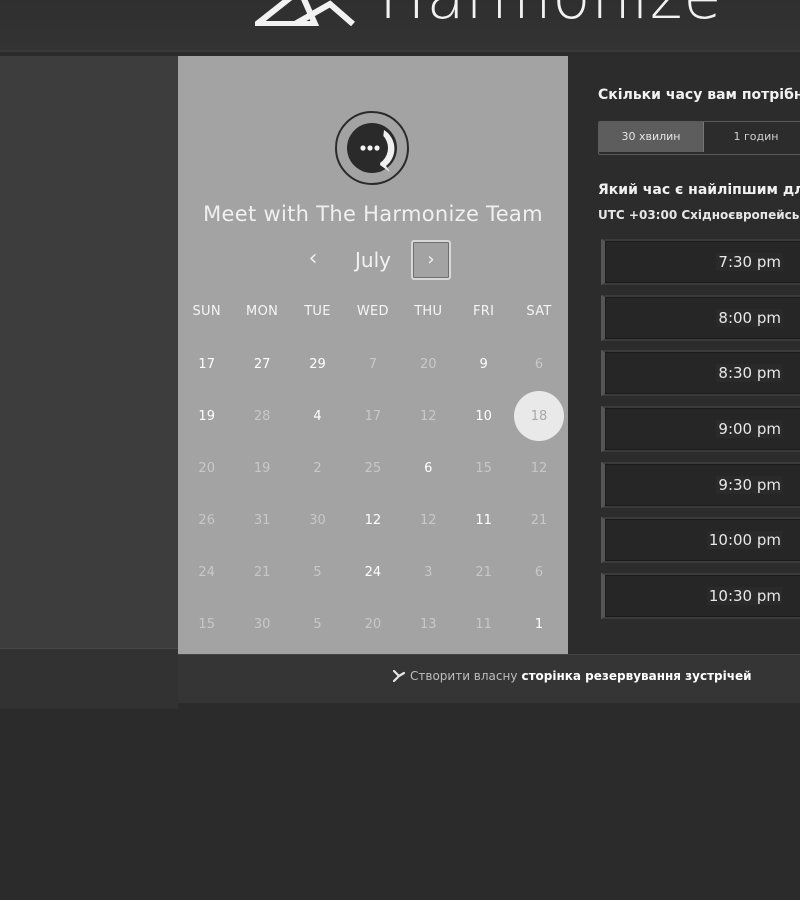 The width and height of the screenshot is (800, 900). Describe the element at coordinates (700, 484) in the screenshot. I see `time-slot-button: 9:30 pm` at that location.